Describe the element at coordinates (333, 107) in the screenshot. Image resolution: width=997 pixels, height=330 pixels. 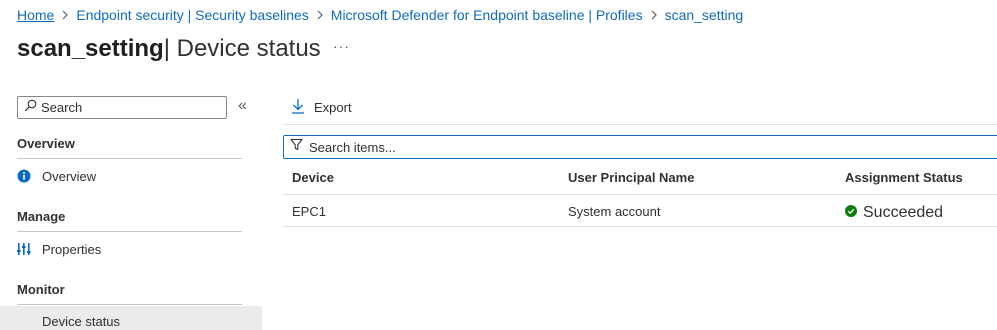
I see `export-label: Export` at that location.